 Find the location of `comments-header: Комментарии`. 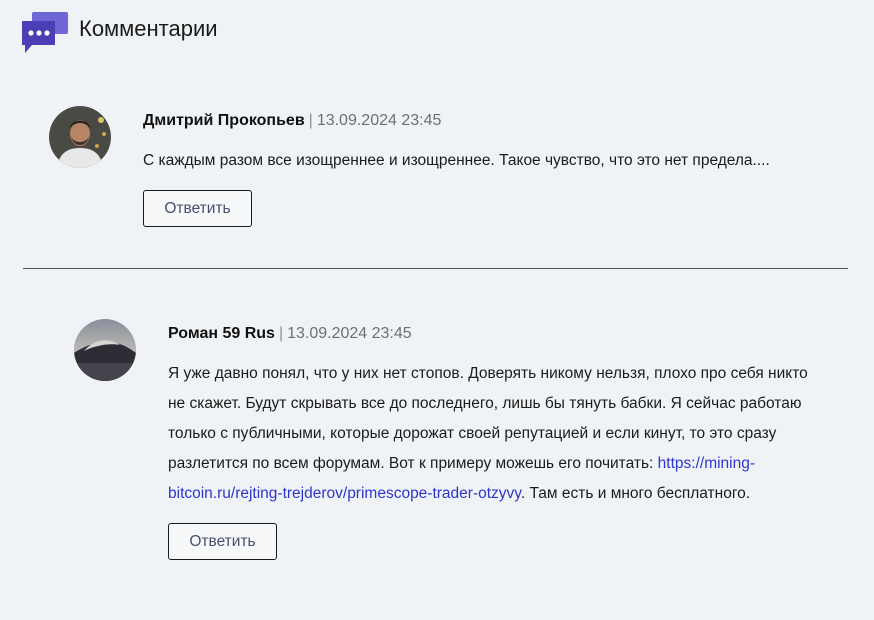

comments-header: Комментарии is located at coordinates (120, 33).